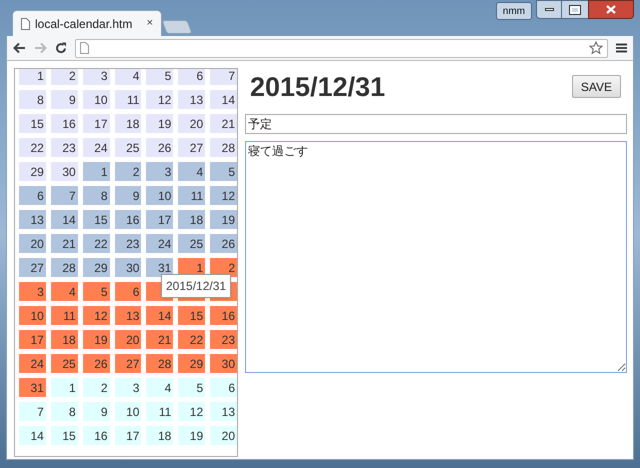  I want to click on day-cell: 14, so click(32, 435).